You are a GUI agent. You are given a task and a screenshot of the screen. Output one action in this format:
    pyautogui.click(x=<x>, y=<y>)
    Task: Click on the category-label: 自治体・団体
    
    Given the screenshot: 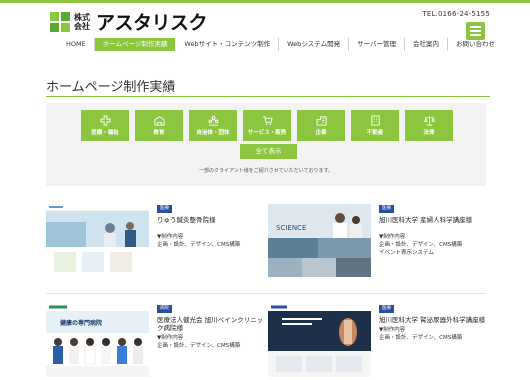 What is the action you would take?
    pyautogui.click(x=213, y=133)
    